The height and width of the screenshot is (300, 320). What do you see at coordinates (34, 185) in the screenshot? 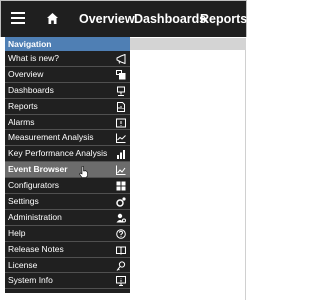
I see `sidebar-item-label: Configurators` at bounding box center [34, 185].